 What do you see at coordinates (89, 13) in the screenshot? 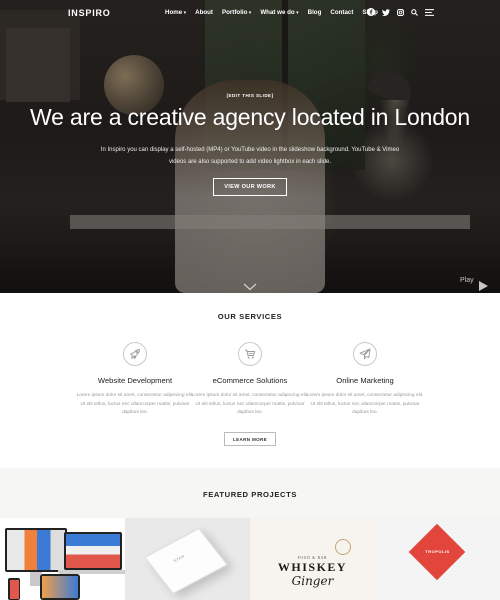
I see `site-logo: INSPIRO` at bounding box center [89, 13].